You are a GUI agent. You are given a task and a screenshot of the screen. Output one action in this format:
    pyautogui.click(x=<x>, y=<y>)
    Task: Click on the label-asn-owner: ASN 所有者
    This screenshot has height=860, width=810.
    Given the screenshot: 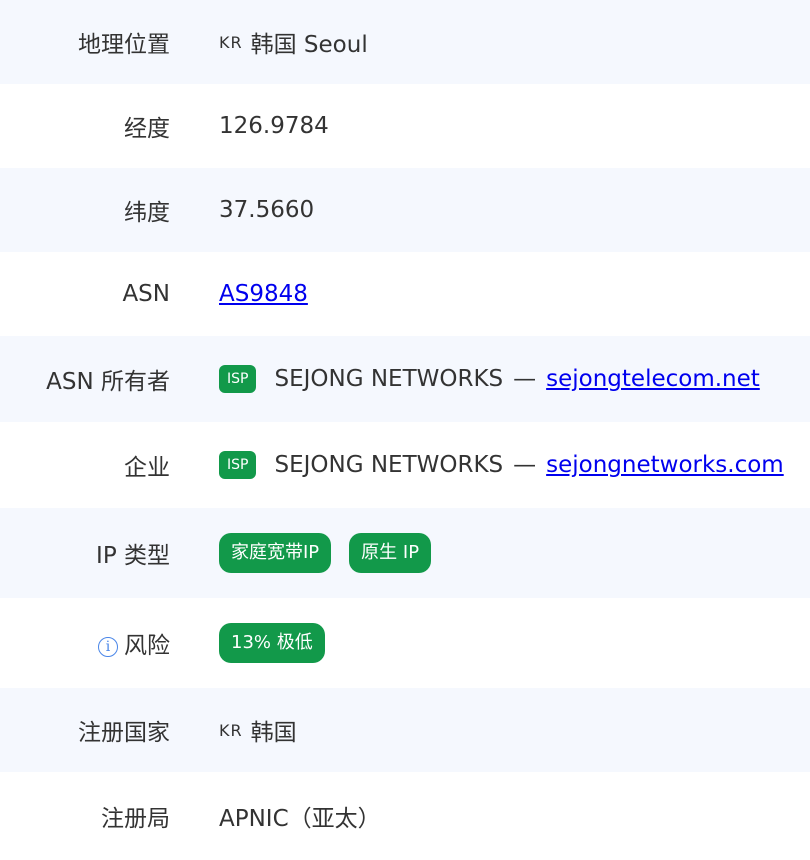 What is the action you would take?
    pyautogui.click(x=108, y=382)
    